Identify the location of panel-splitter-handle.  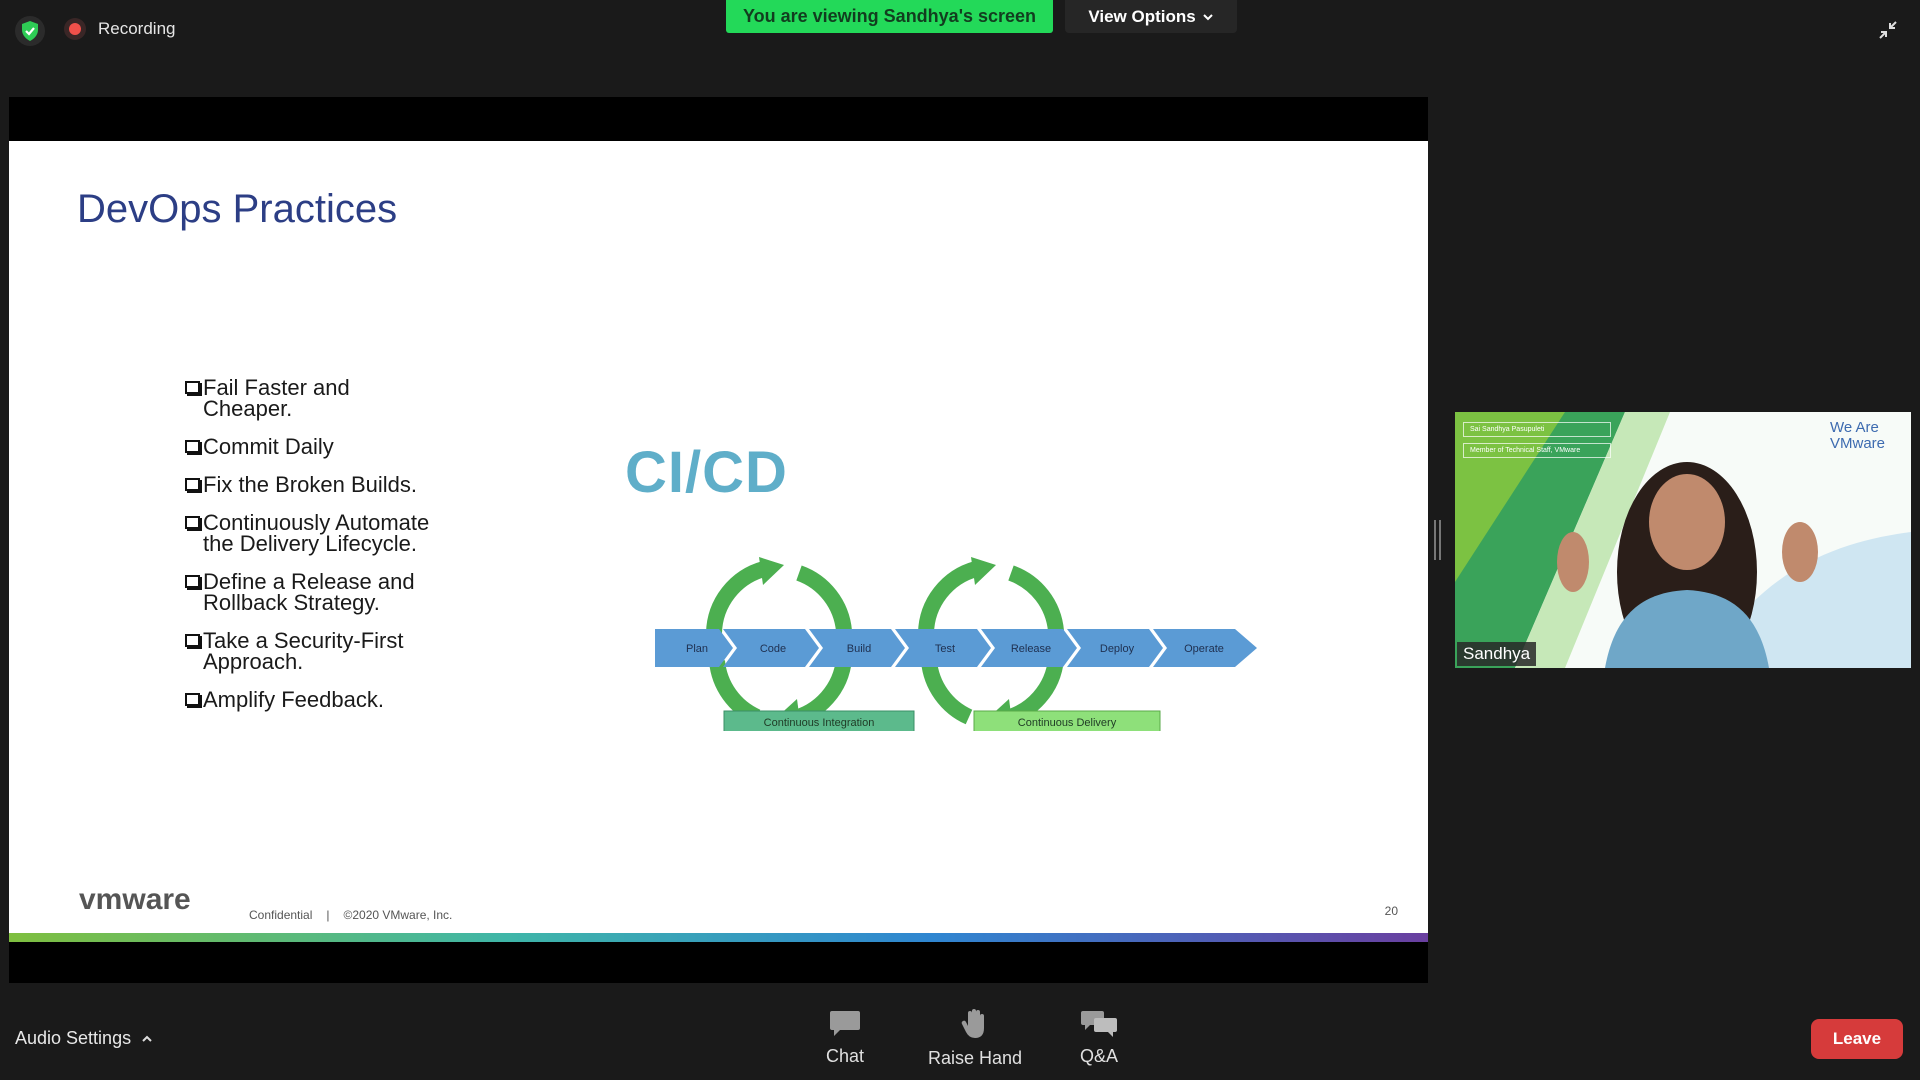
(1437, 540).